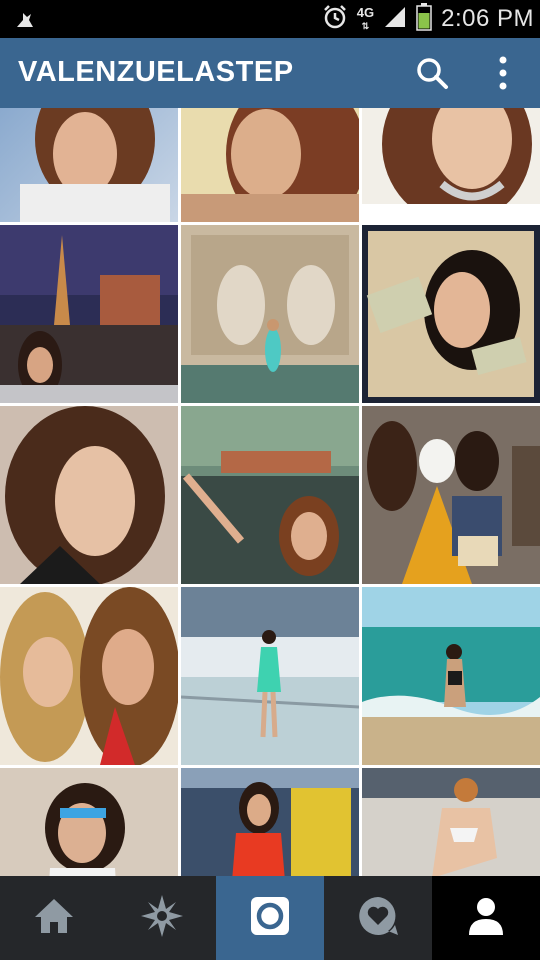 Image resolution: width=540 pixels, height=960 pixels. I want to click on profile-icon, so click(486, 918).